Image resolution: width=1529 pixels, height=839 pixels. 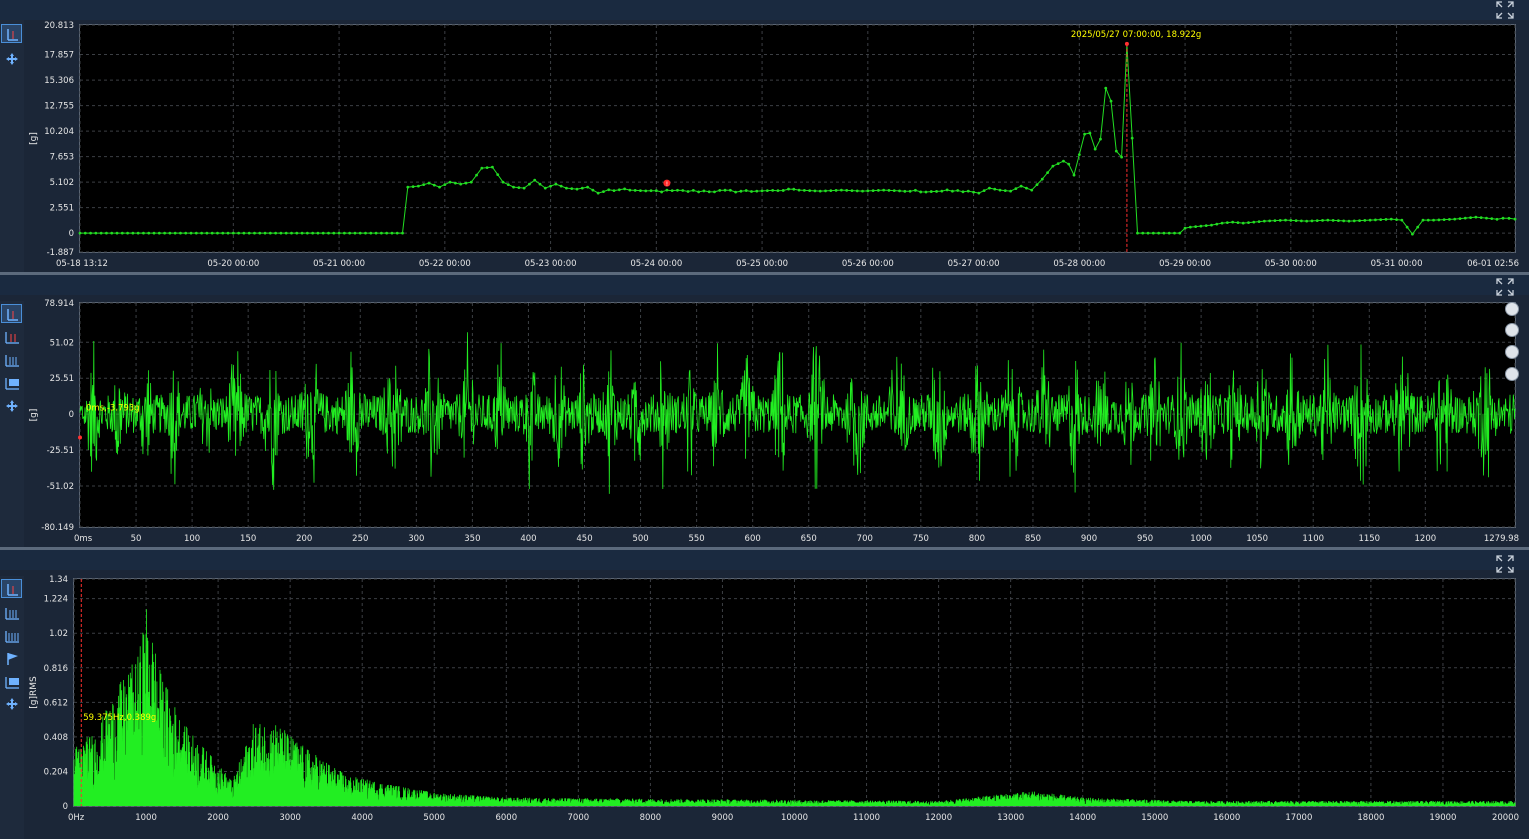 What do you see at coordinates (192, 539) in the screenshot?
I see `x-tick-label: 100` at bounding box center [192, 539].